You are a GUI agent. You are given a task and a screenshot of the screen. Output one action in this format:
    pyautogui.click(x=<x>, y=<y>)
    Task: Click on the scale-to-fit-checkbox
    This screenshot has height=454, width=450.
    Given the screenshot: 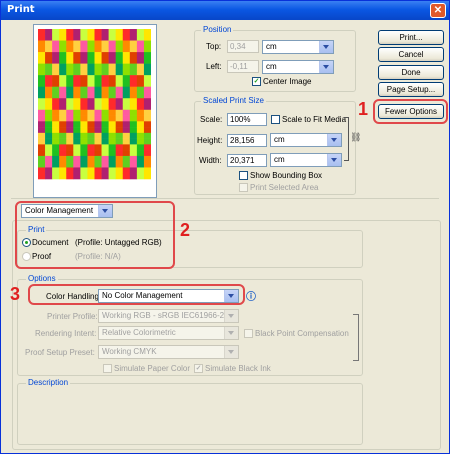 What is the action you would take?
    pyautogui.click(x=275, y=119)
    